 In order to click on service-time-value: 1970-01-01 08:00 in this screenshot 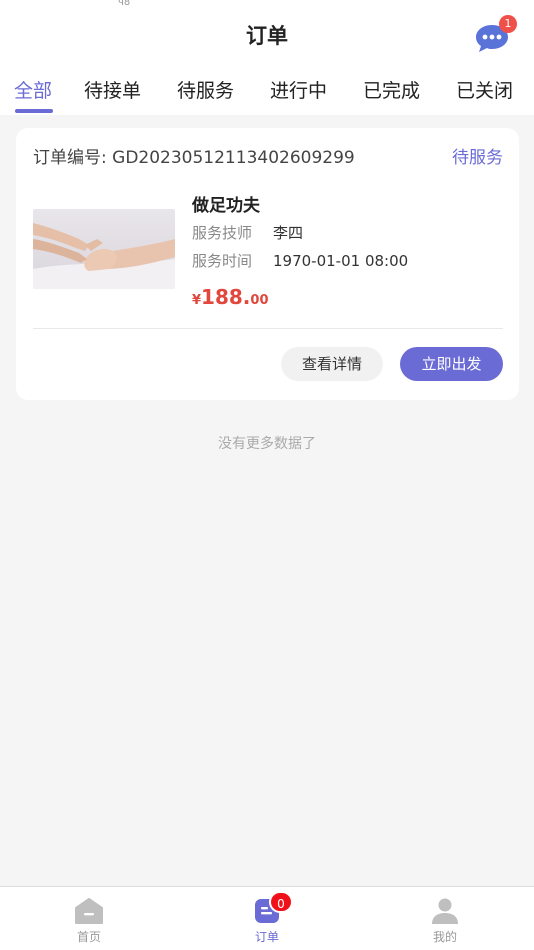, I will do `click(341, 261)`.